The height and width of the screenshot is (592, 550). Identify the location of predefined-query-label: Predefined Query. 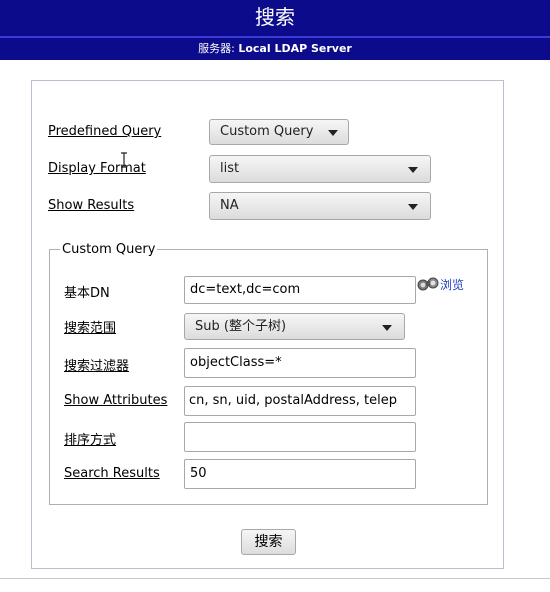
(104, 131).